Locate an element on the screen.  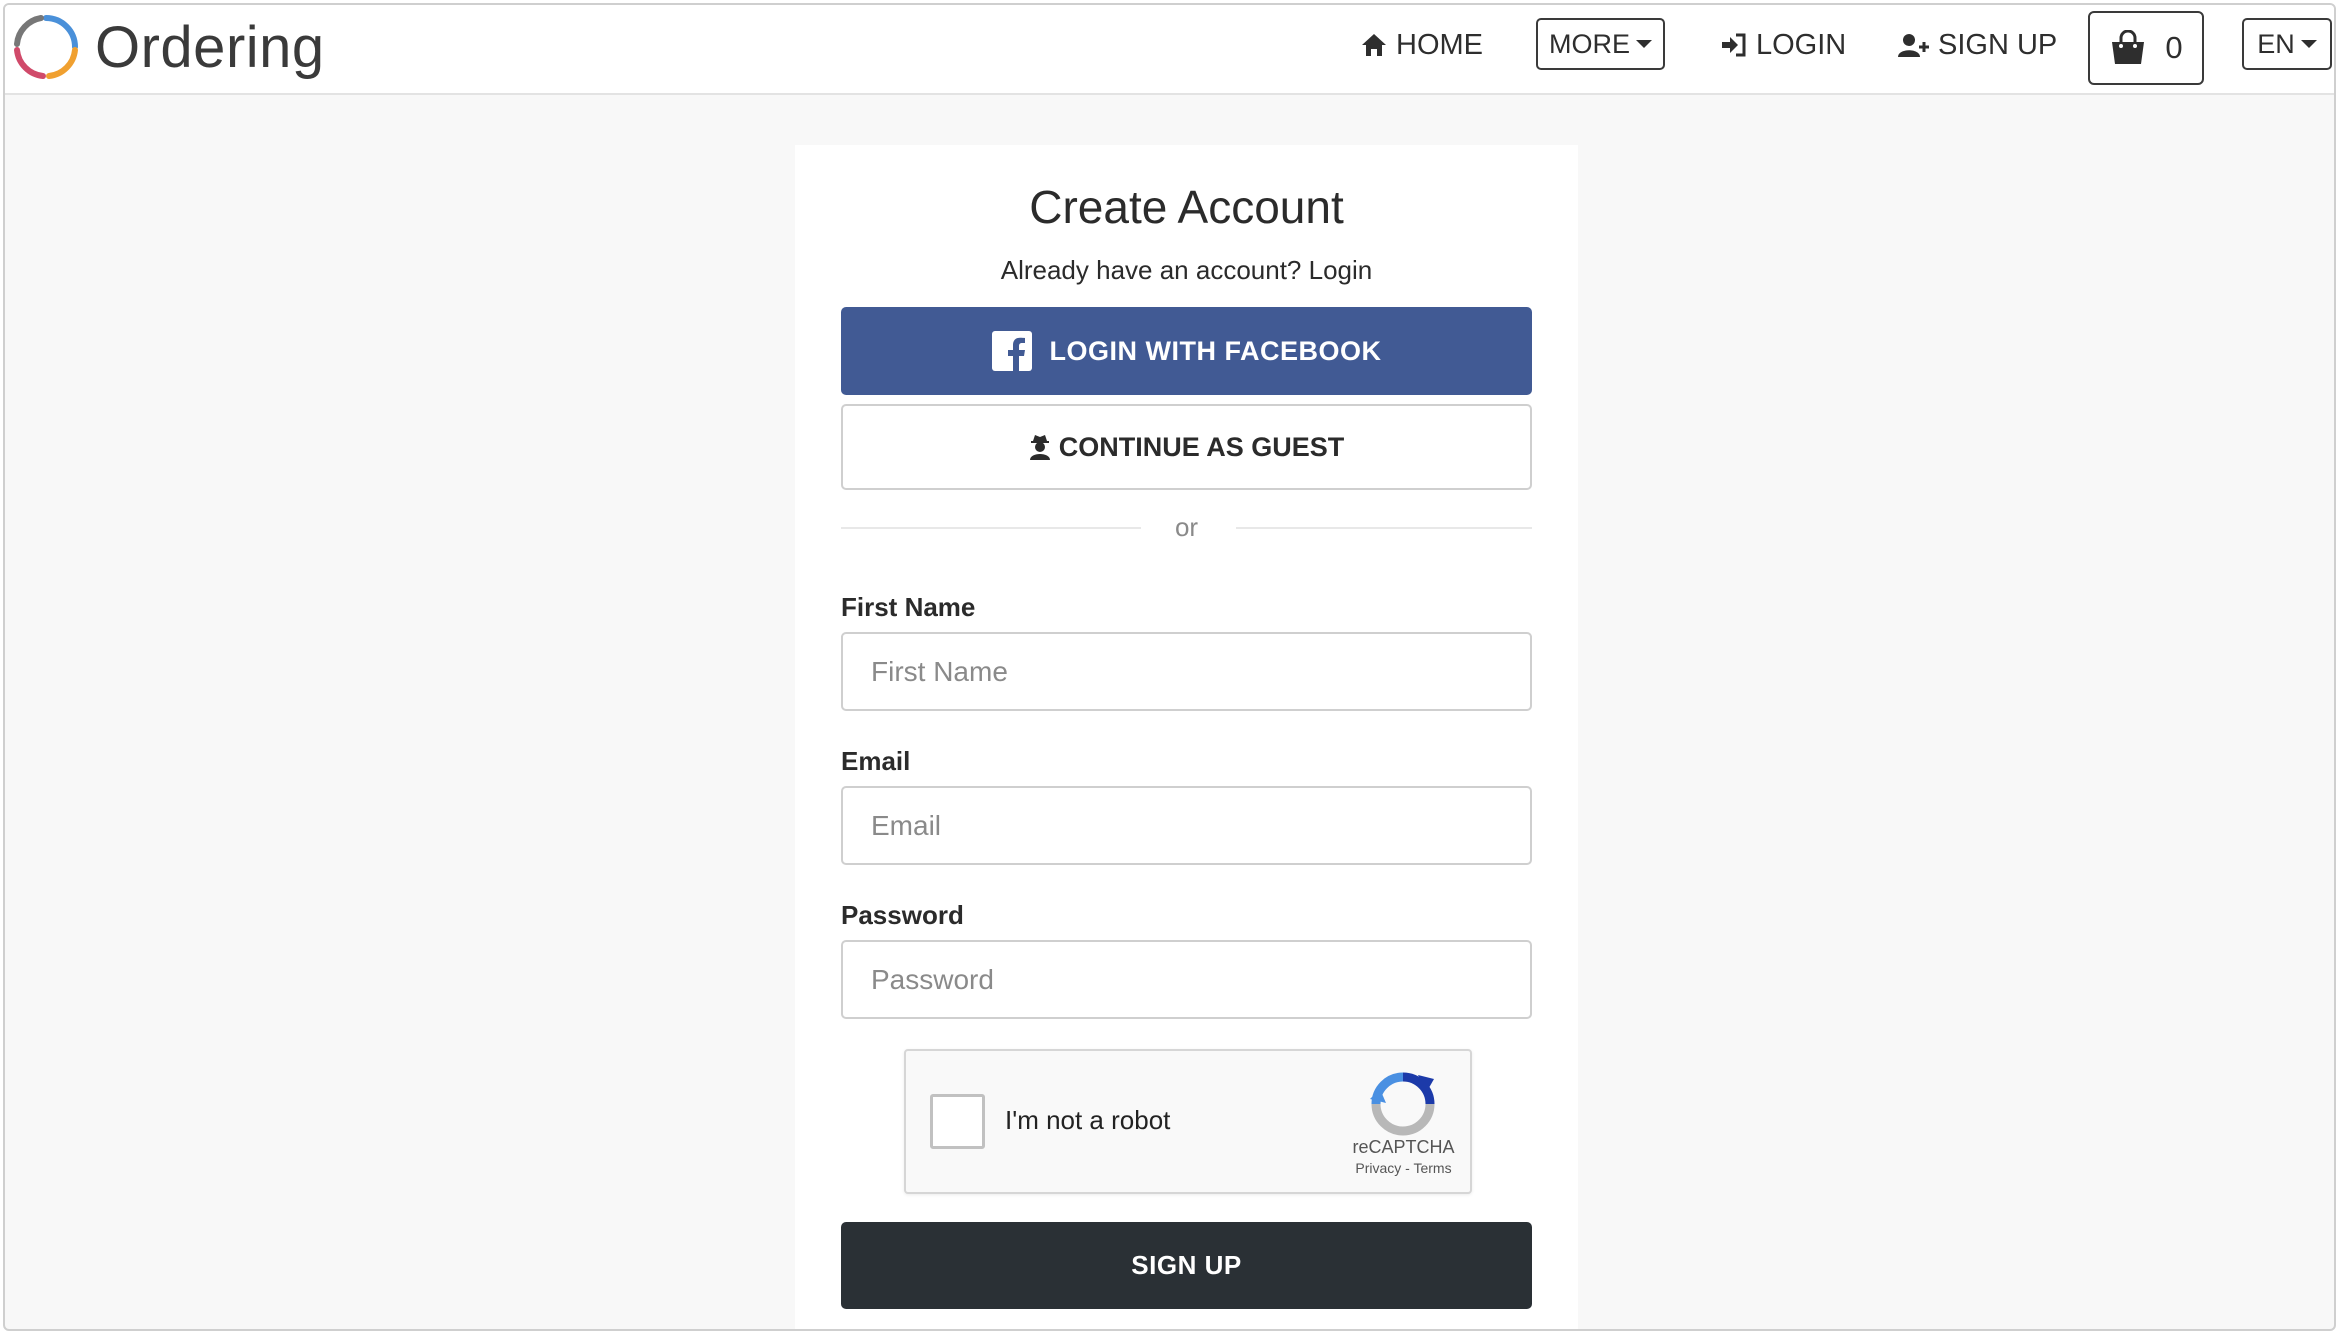
logo-text: Ordering is located at coordinates (210, 47).